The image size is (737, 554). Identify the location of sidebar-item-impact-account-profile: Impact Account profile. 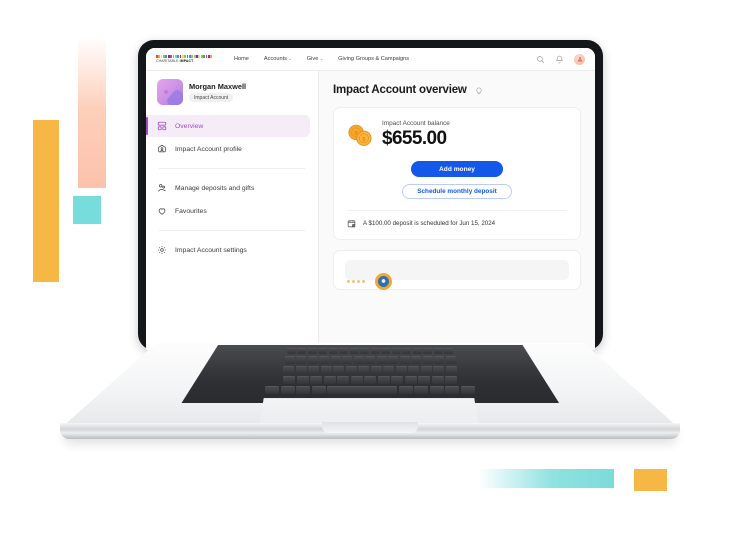
(228, 149).